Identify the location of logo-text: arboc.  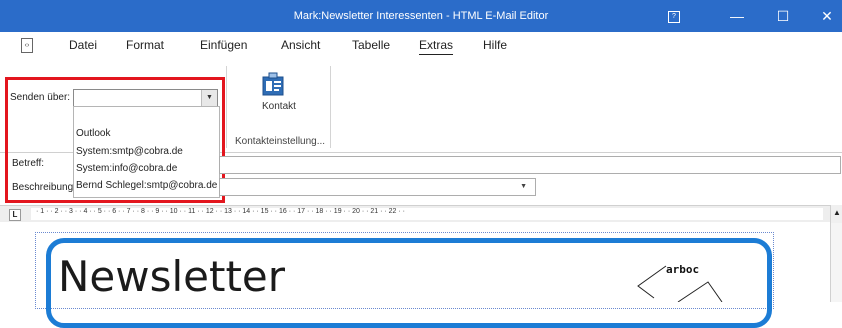
(683, 269).